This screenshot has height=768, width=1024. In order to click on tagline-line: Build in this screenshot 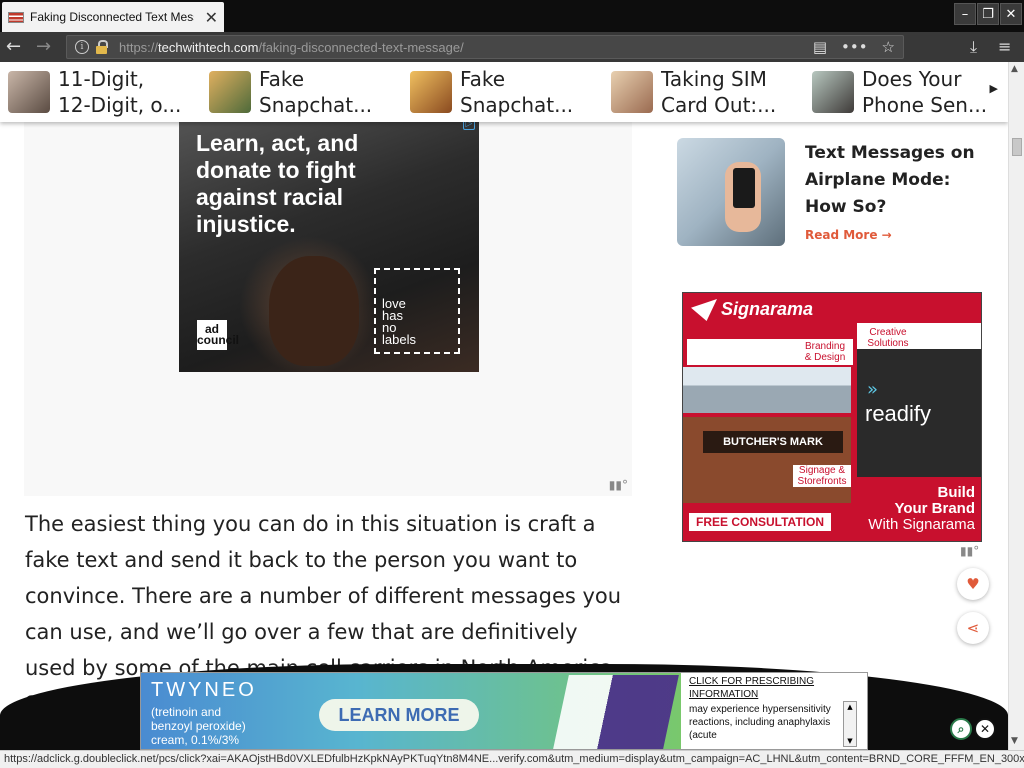, I will do `click(956, 492)`.